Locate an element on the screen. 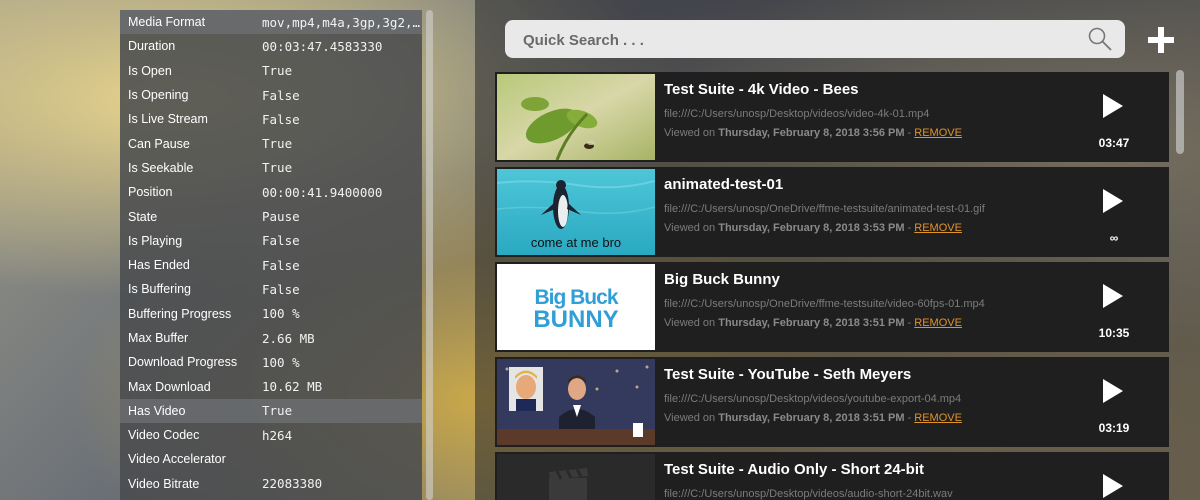 Image resolution: width=1200 pixels, height=500 pixels. quick-search-input is located at coordinates (798, 40).